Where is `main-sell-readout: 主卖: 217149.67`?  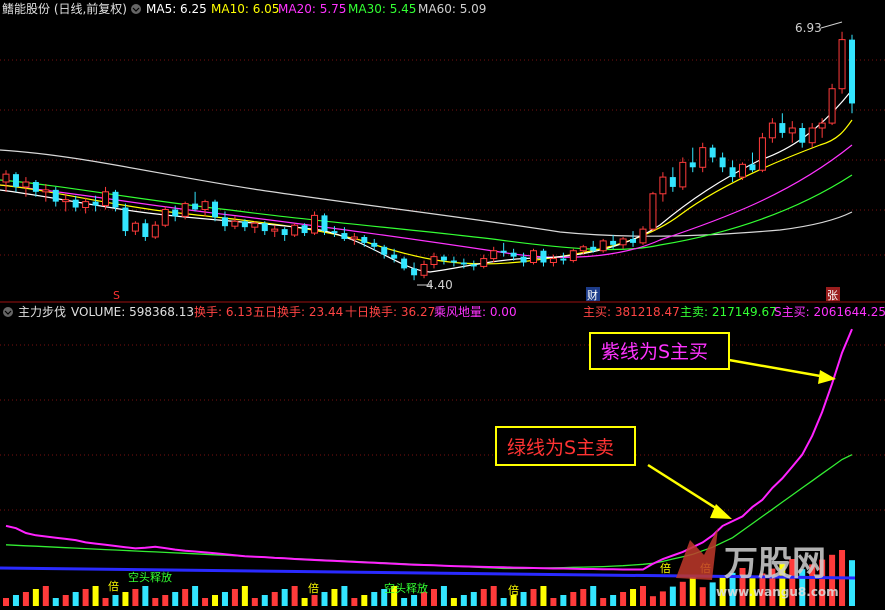
main-sell-readout: 主卖: 217149.67 is located at coordinates (728, 312).